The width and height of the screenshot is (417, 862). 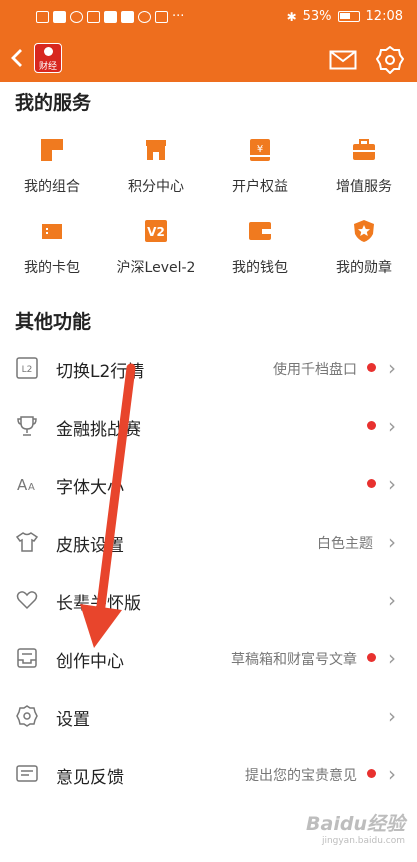 I want to click on row-label: 长辈关怀版, so click(x=98, y=604).